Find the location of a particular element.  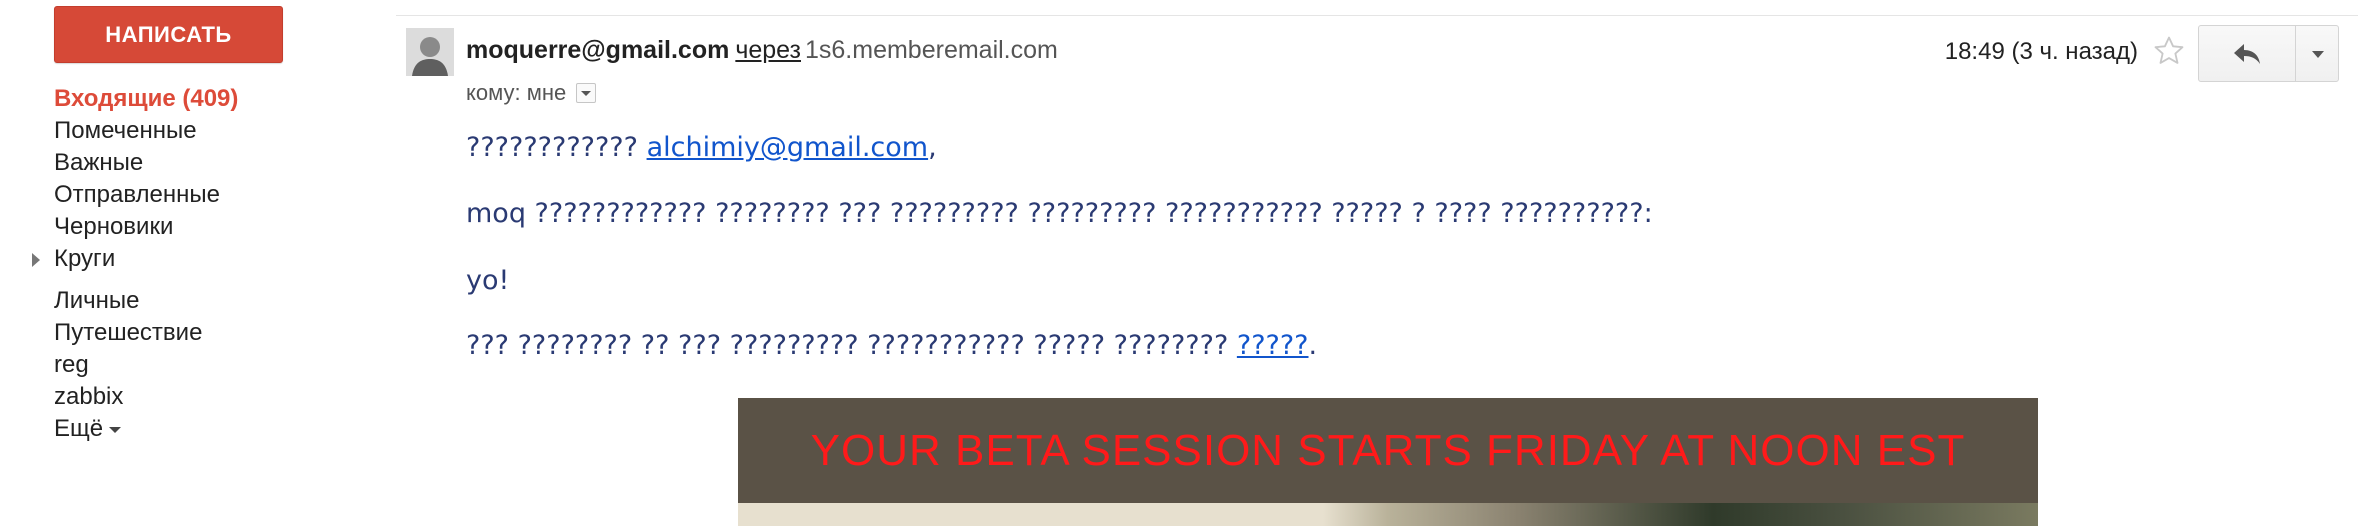

body-line-3: yo! is located at coordinates (488, 280).